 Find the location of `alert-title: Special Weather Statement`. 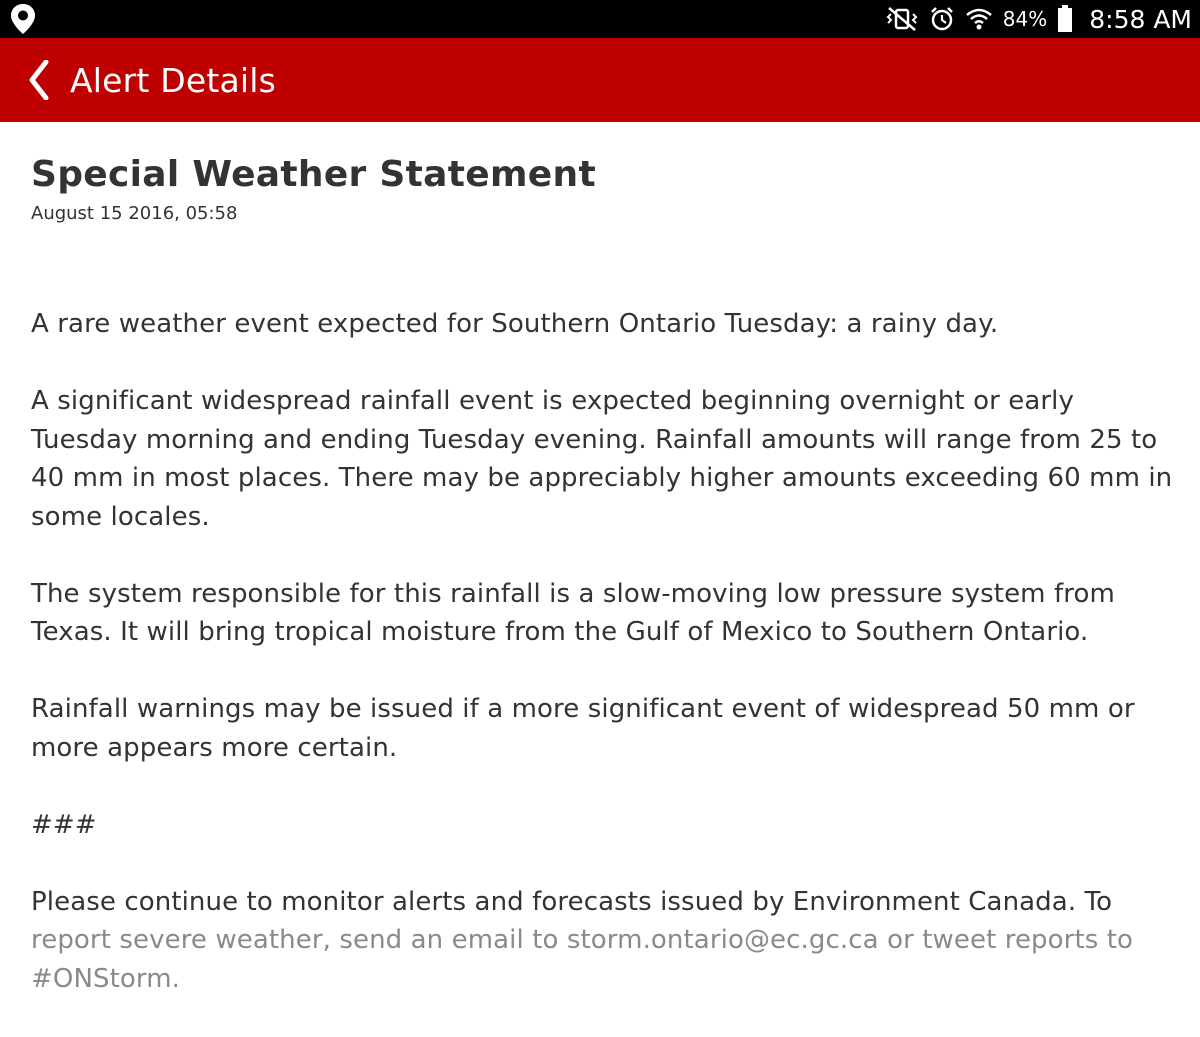

alert-title: Special Weather Statement is located at coordinates (313, 174).